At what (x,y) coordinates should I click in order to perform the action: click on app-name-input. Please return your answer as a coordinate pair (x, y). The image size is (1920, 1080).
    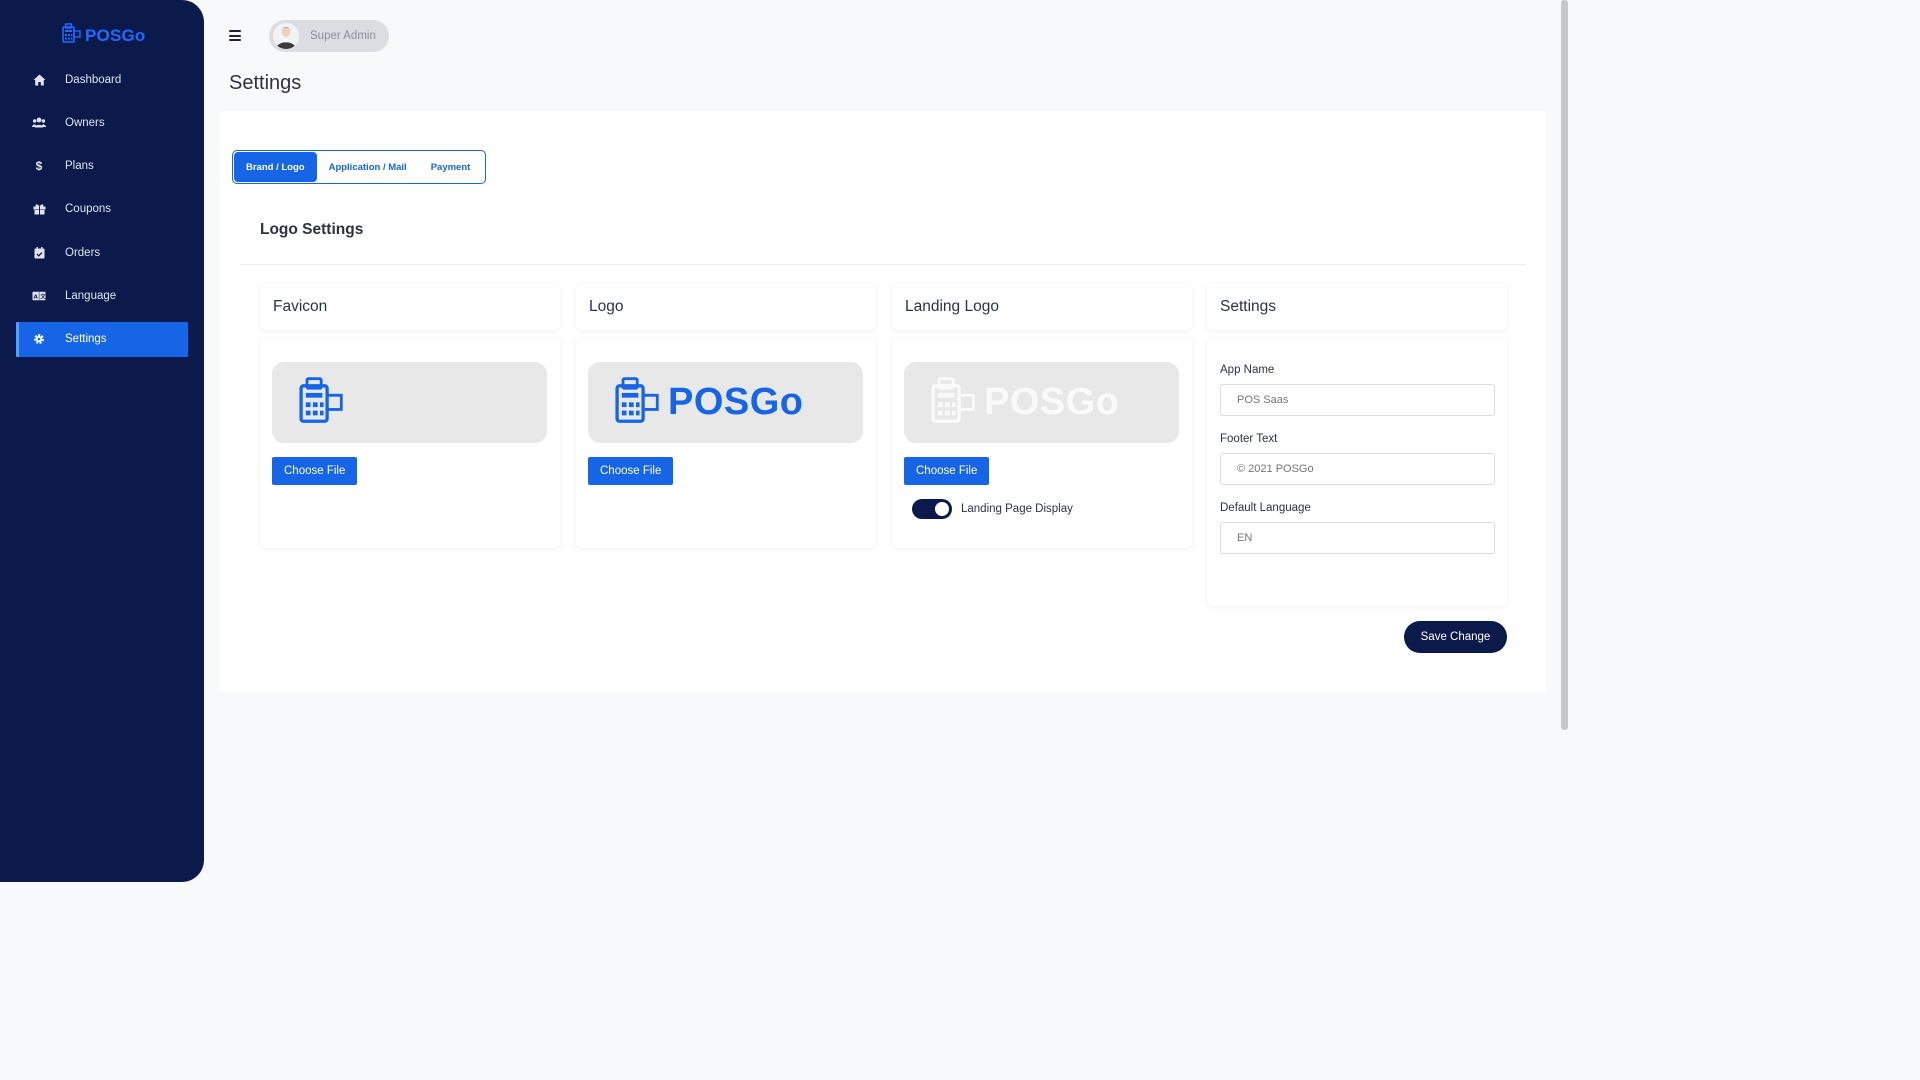
    Looking at the image, I should click on (1357, 400).